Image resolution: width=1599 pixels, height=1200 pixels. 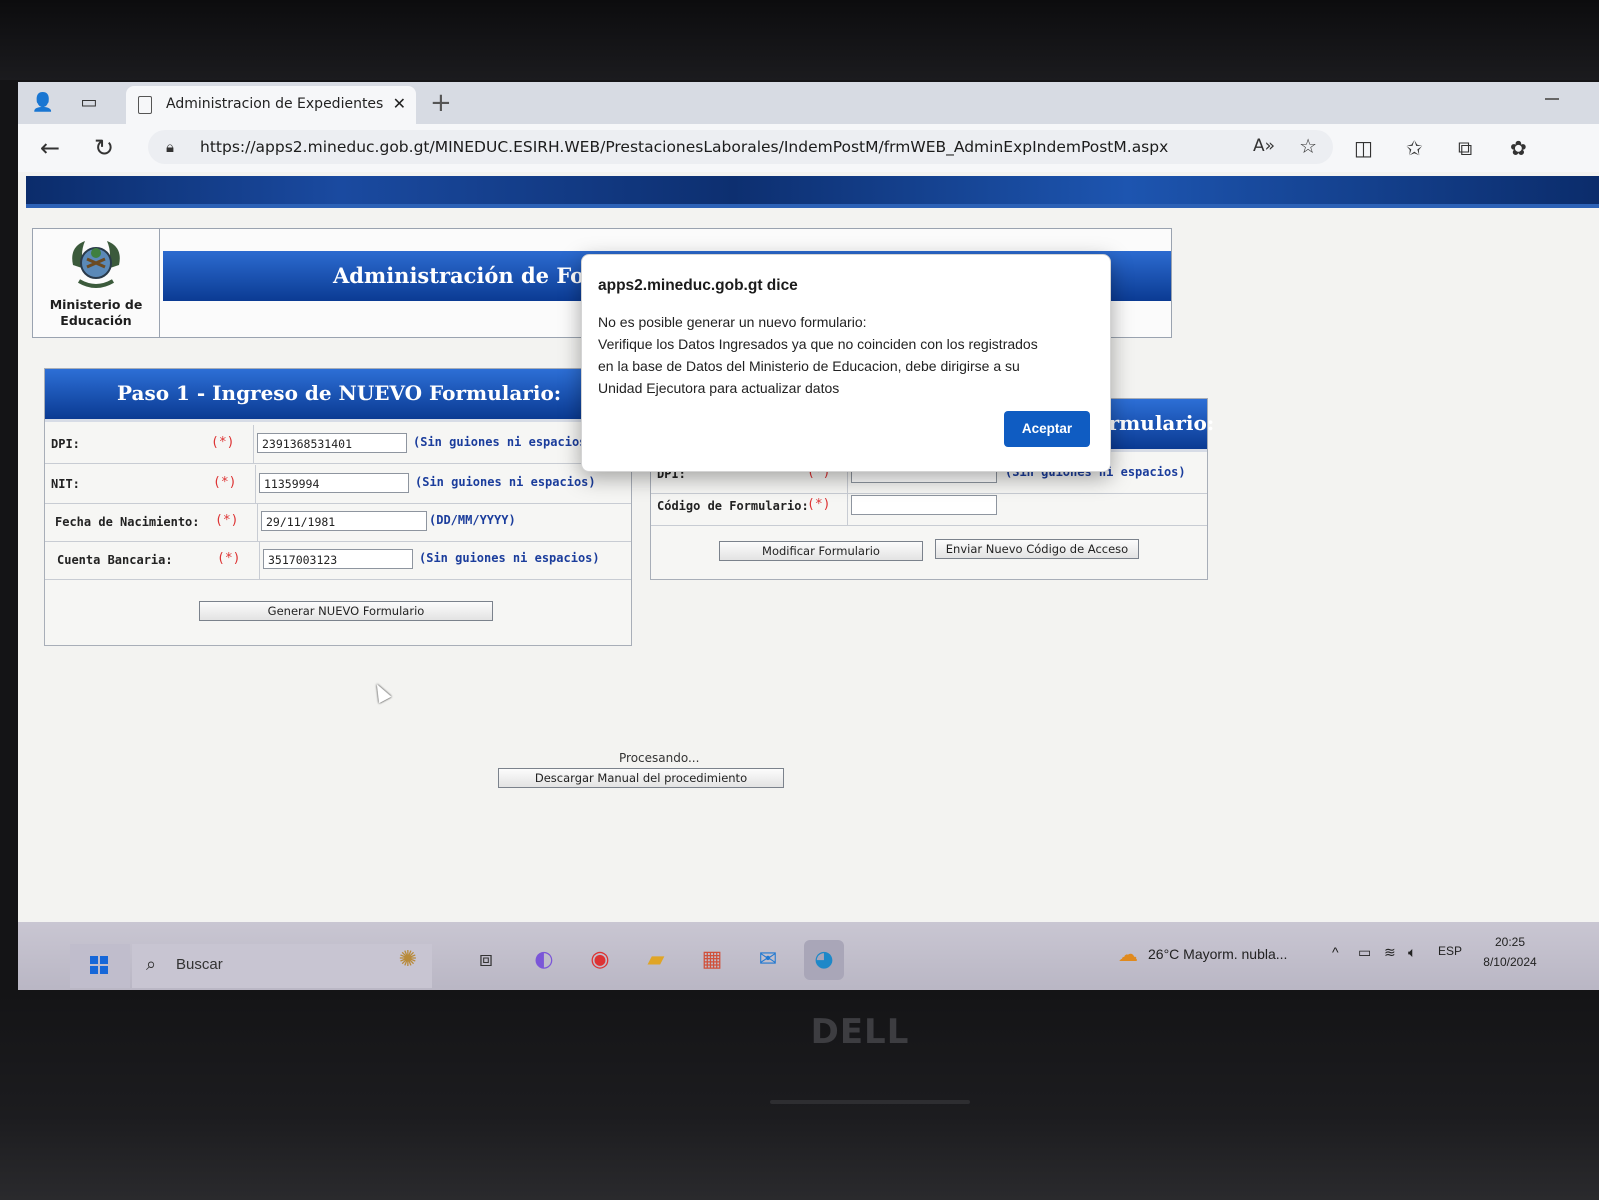 What do you see at coordinates (712, 960) in the screenshot?
I see `store-icon: ▦` at bounding box center [712, 960].